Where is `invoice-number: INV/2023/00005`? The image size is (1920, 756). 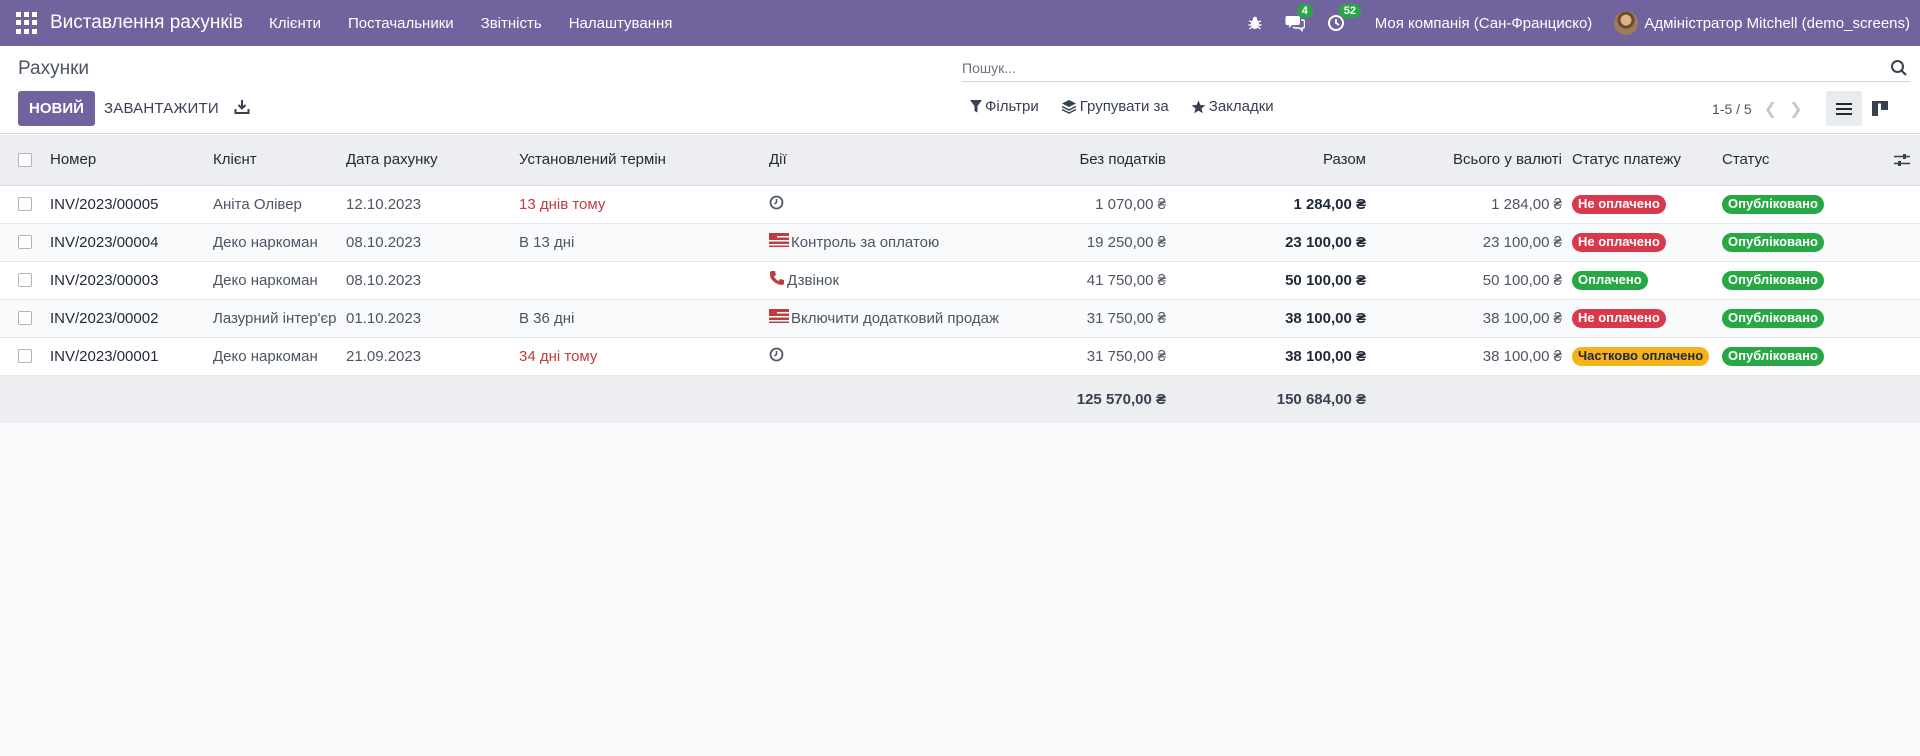 invoice-number: INV/2023/00005 is located at coordinates (127, 204).